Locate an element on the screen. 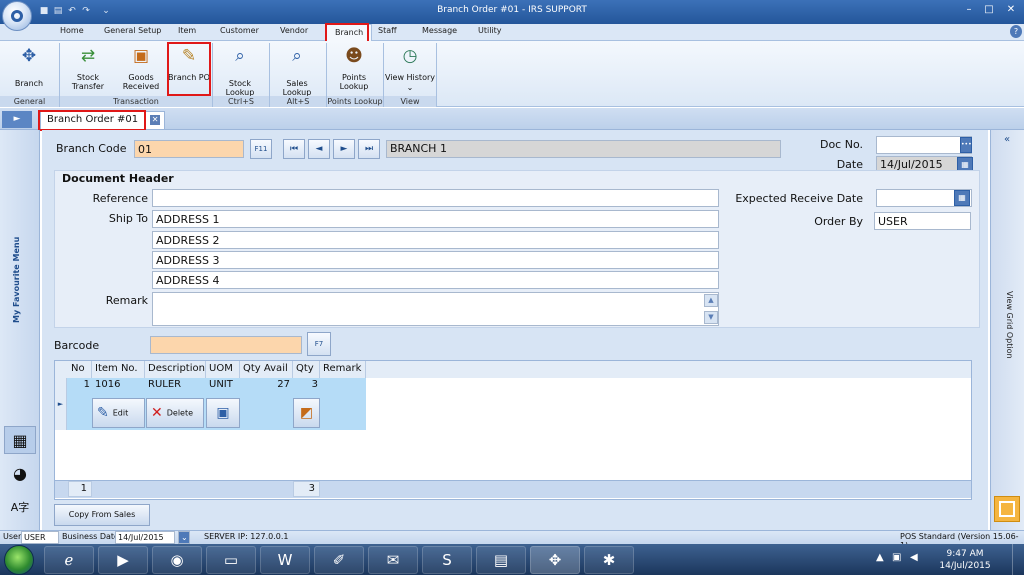 The width and height of the screenshot is (1024, 575). close-tab-icon: ✕ is located at coordinates (155, 120).